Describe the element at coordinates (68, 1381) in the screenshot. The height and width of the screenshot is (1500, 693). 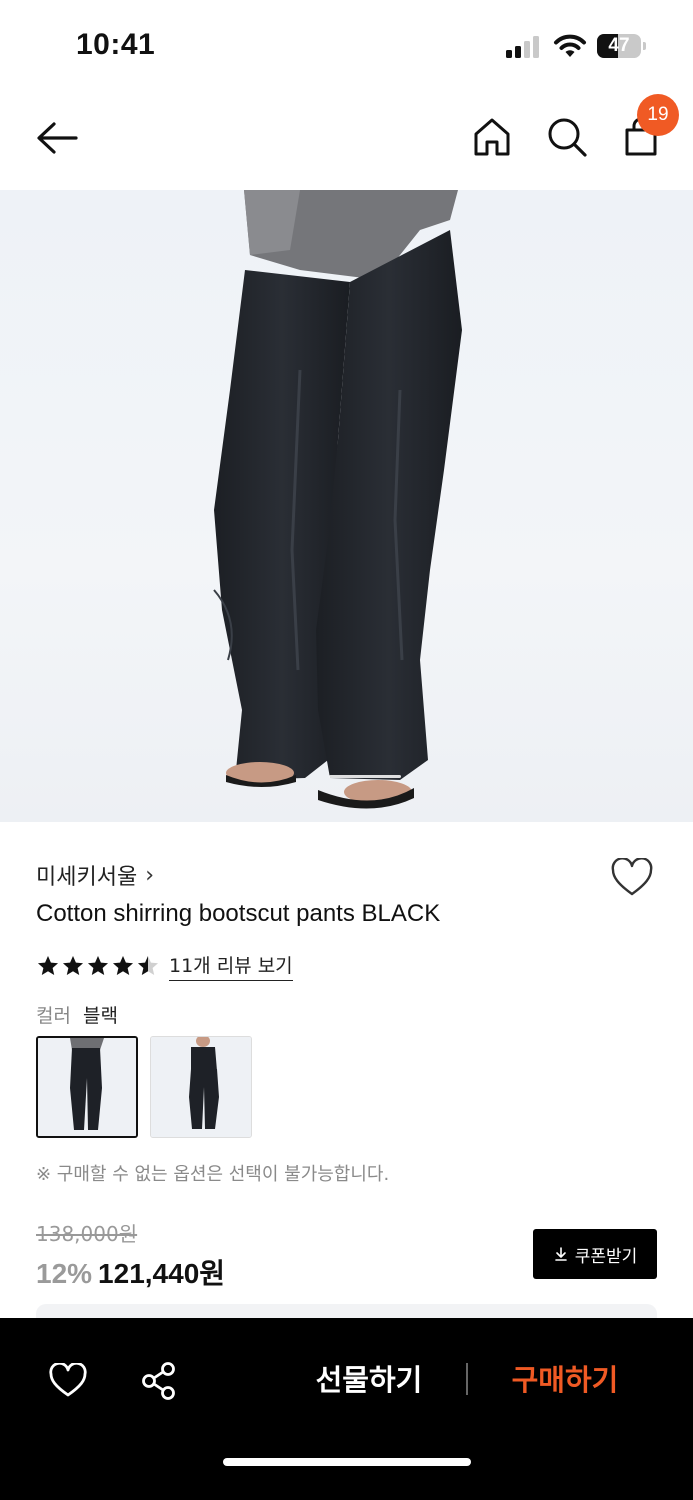
I see `wishlist-heart-icon` at that location.